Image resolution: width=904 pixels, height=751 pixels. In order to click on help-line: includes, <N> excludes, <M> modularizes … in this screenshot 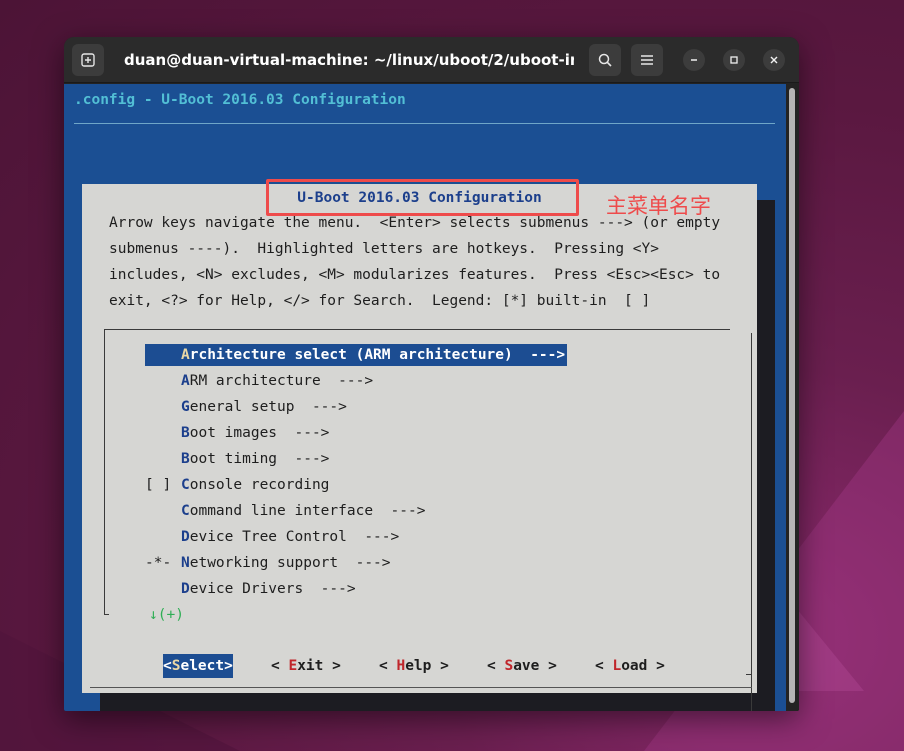, I will do `click(415, 275)`.